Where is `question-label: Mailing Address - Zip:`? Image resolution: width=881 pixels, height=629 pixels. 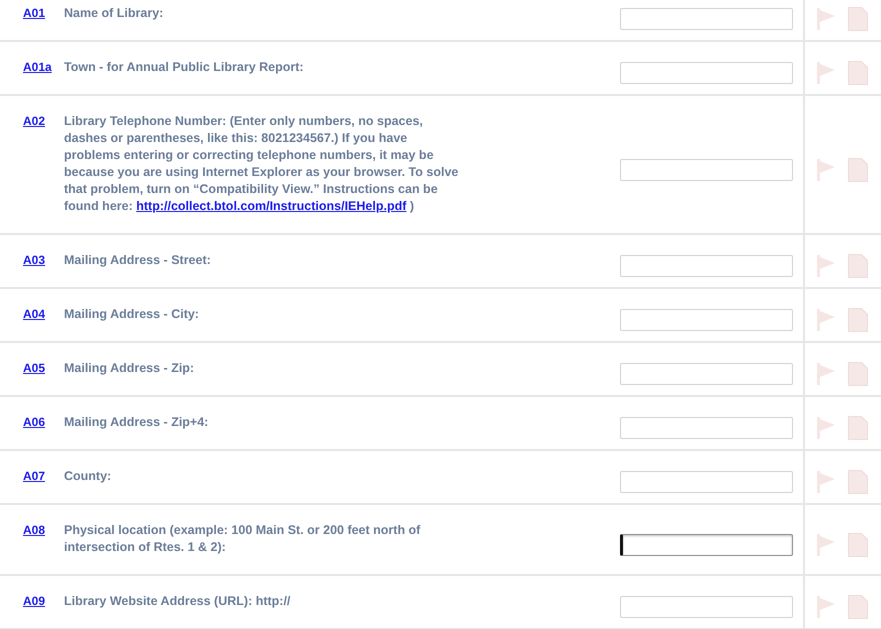 question-label: Mailing Address - Zip: is located at coordinates (129, 368).